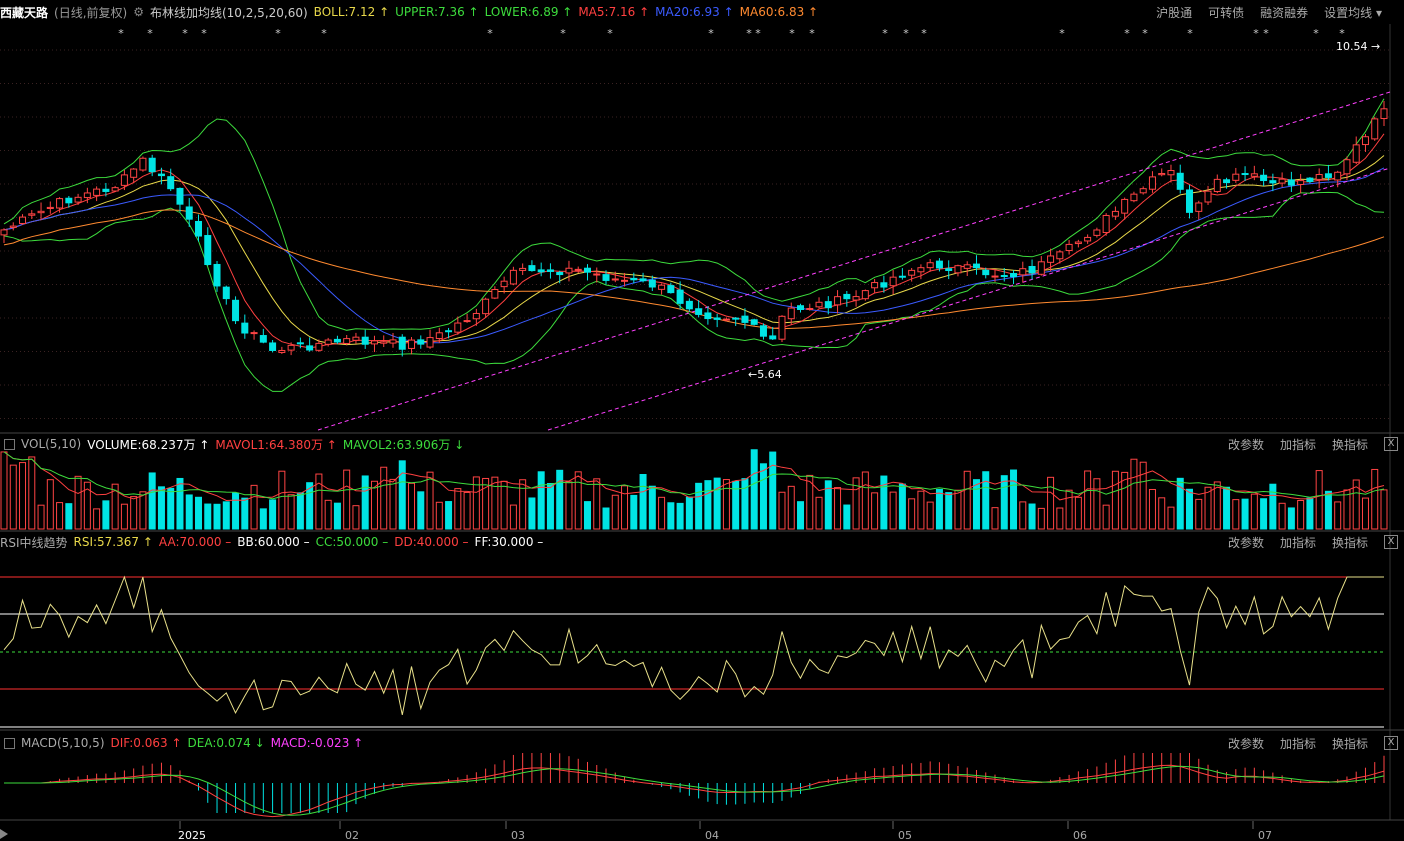 This screenshot has height=841, width=1404. Describe the element at coordinates (403, 444) in the screenshot. I see `mavol2-value: MAVOL2:63.906万 ↓` at that location.